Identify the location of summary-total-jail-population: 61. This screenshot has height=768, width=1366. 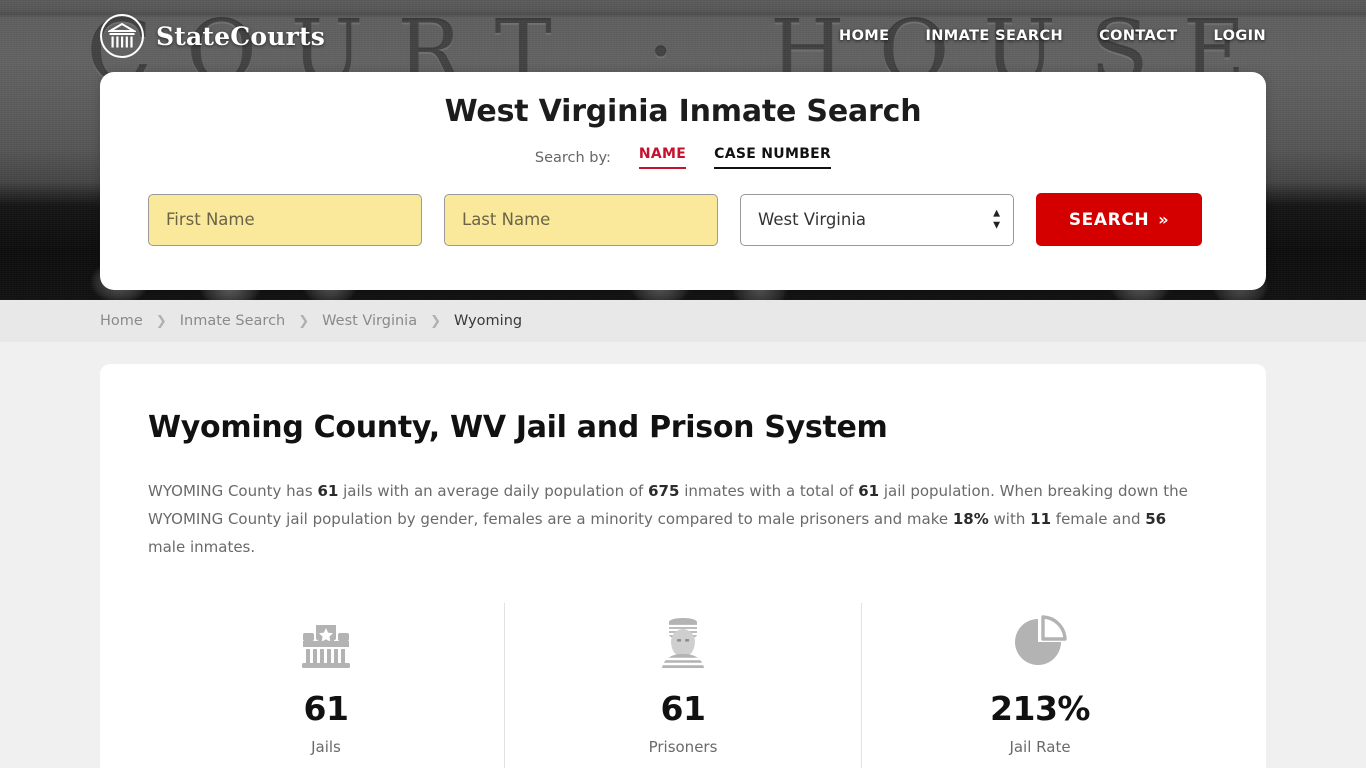
(869, 491).